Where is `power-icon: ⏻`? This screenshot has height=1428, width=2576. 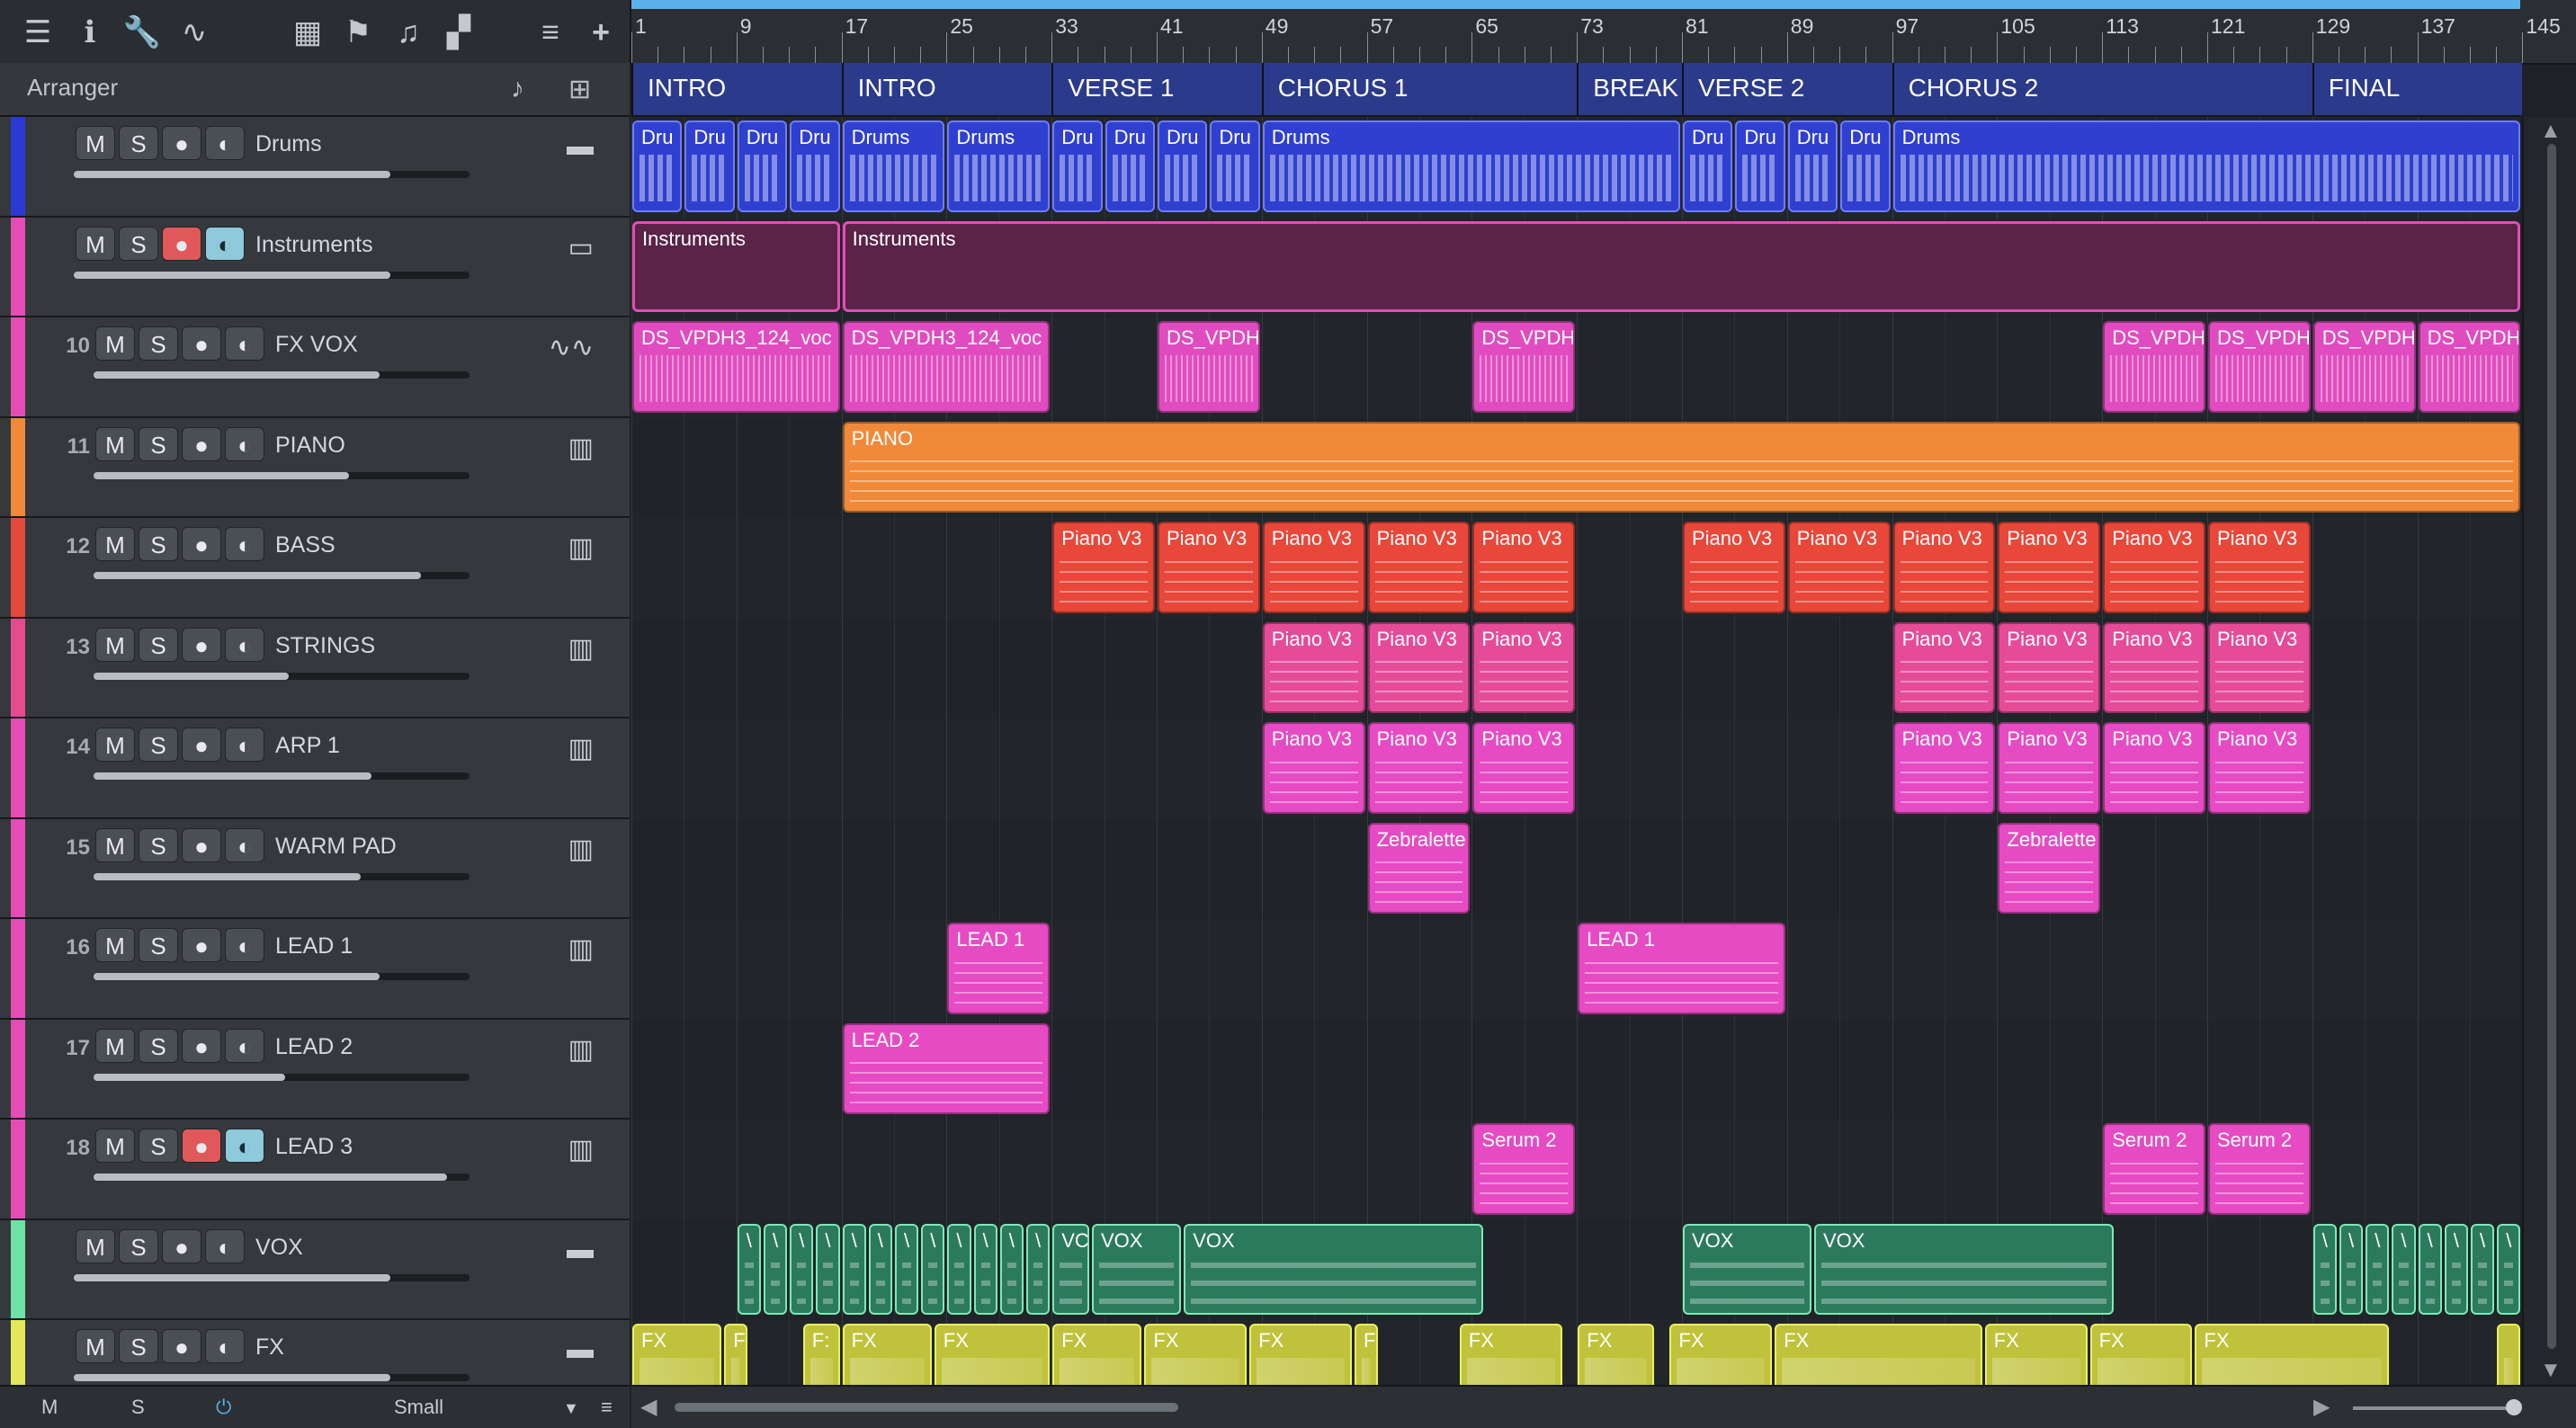
power-icon: ⏻ is located at coordinates (223, 1407).